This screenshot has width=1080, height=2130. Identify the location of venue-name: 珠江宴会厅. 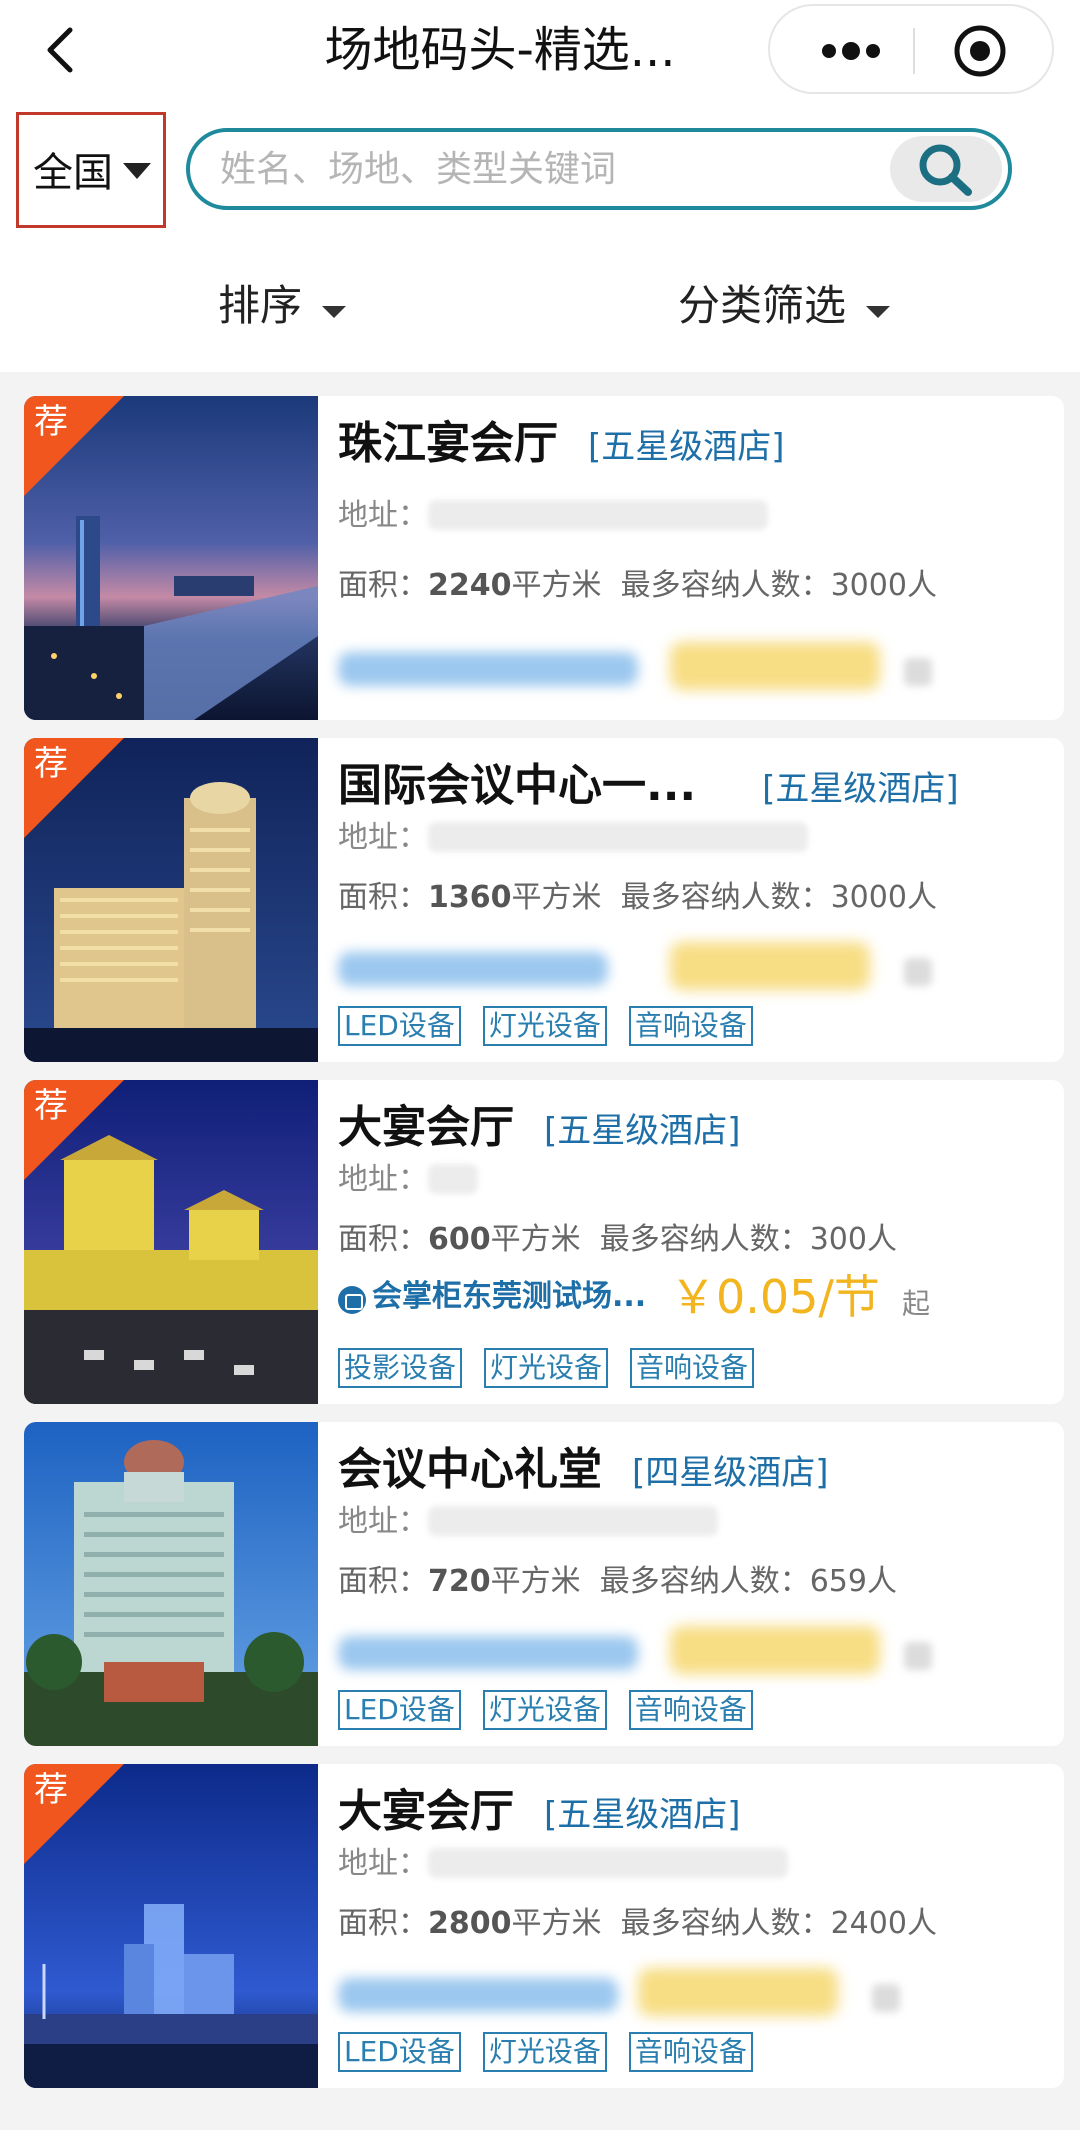
(448, 443).